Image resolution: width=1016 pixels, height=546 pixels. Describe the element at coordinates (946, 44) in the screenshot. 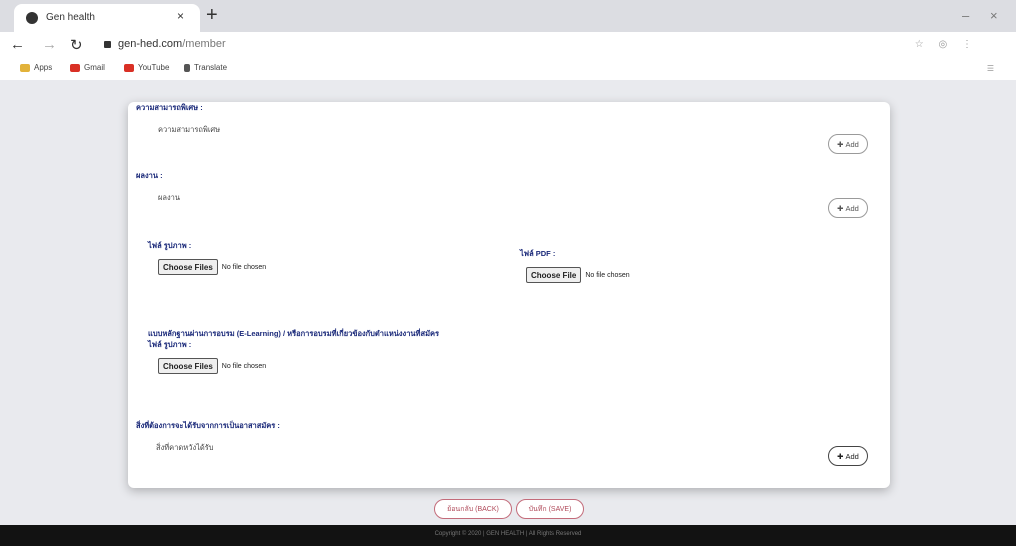

I see `browser-toolbar-icons: ☆ ◎ ⋮` at that location.